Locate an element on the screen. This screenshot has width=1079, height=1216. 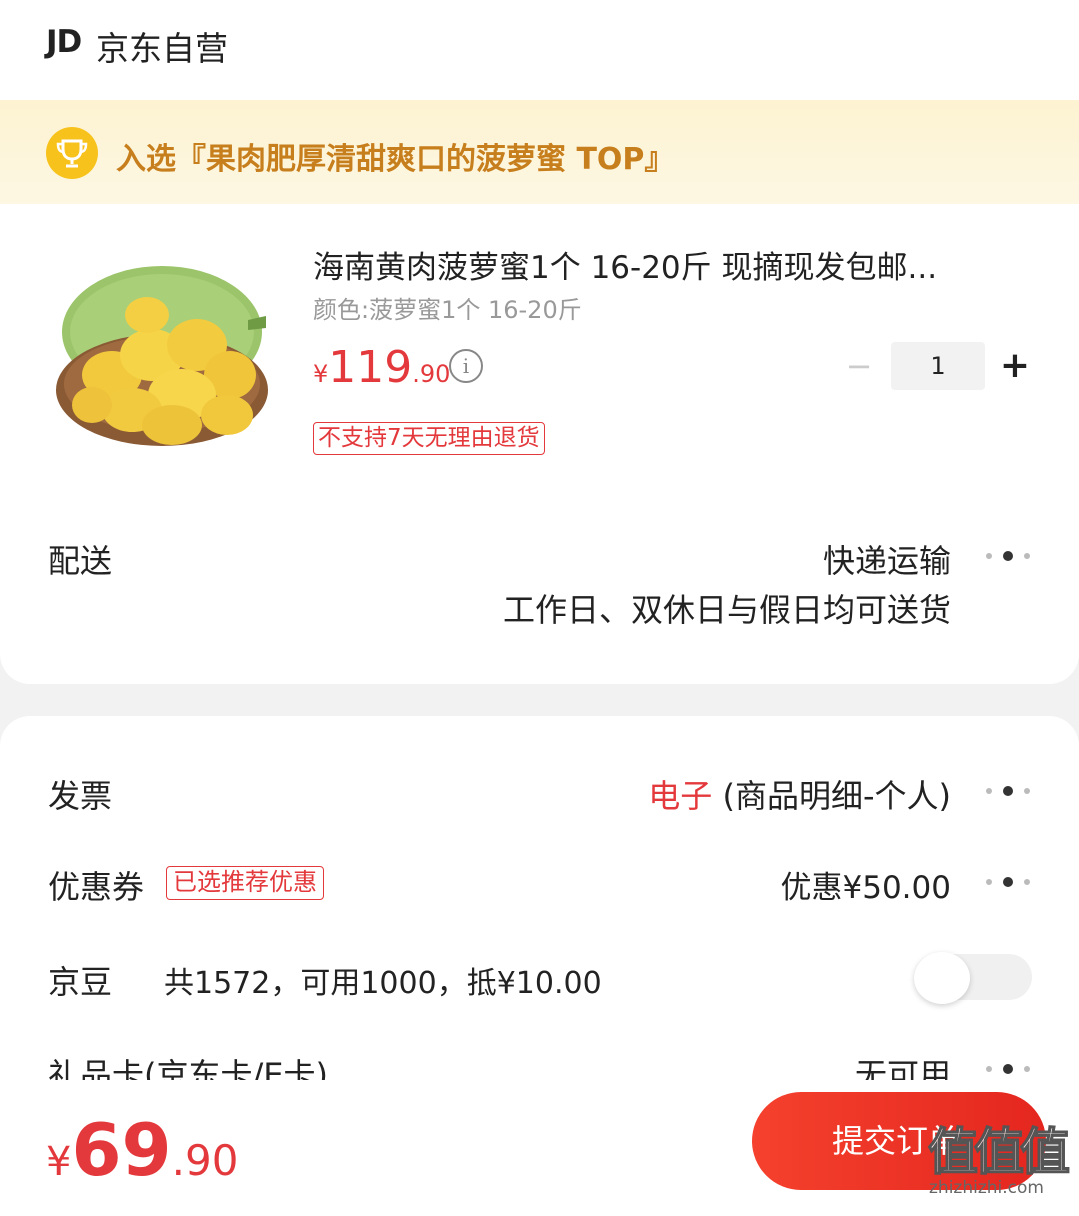
delivery-method: 快递运输 is located at coordinates (887, 559).